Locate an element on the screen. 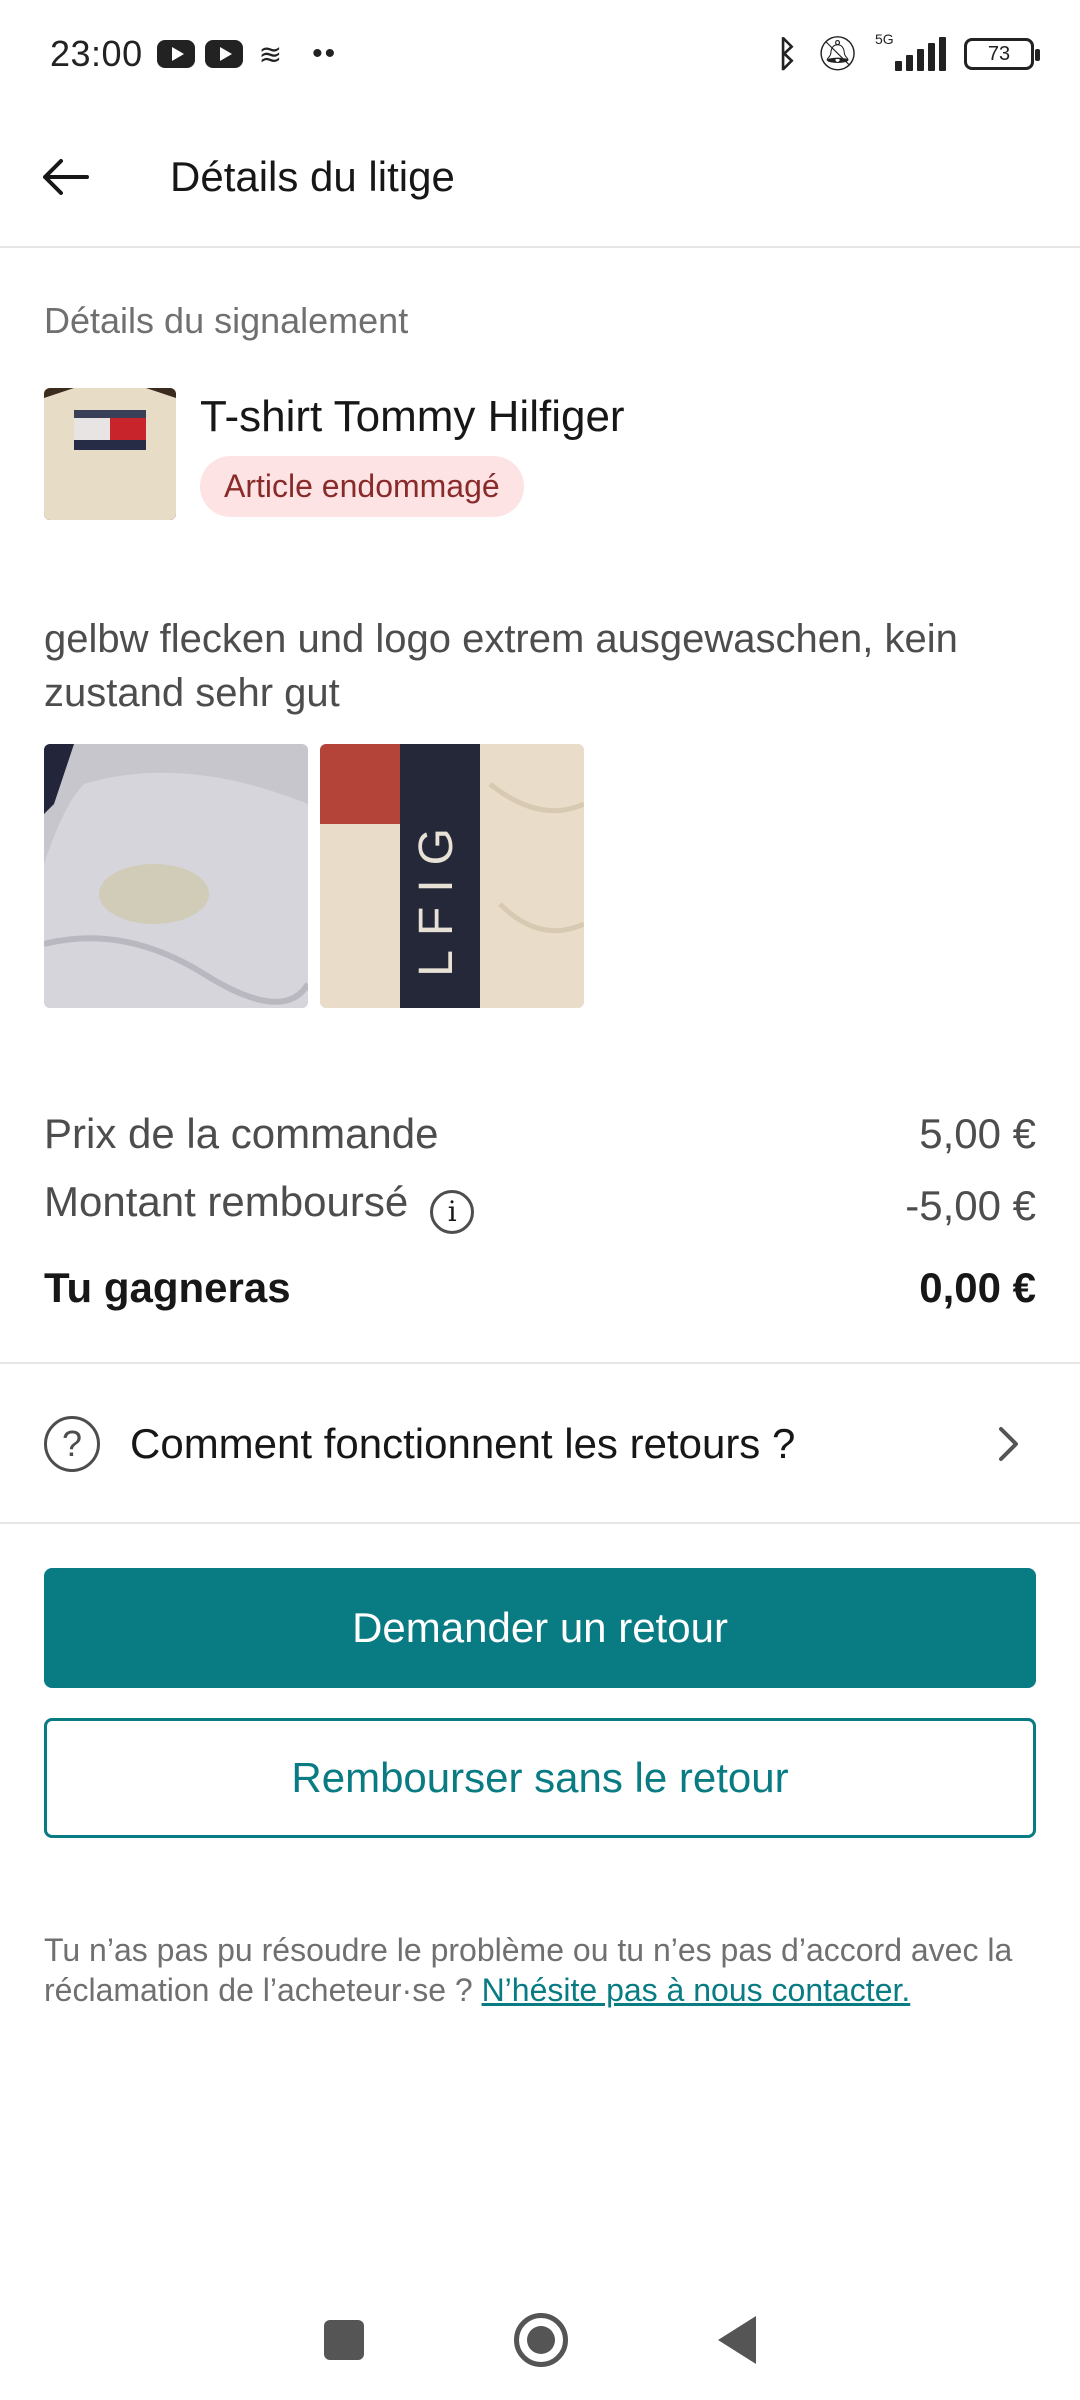 The image size is (1080, 2400). contact-link: N’hésite pas à nous contacter. is located at coordinates (696, 1990).